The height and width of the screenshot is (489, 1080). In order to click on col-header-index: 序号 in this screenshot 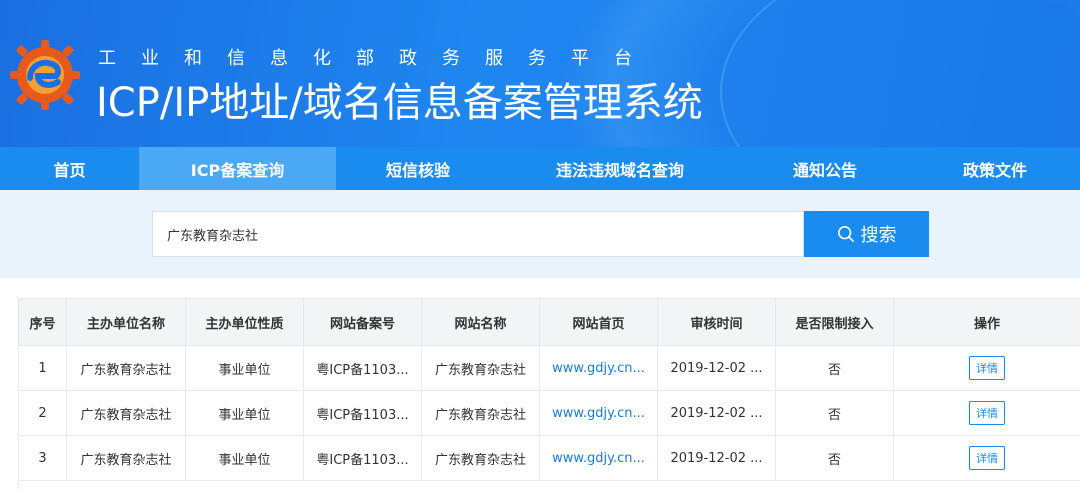, I will do `click(42, 322)`.